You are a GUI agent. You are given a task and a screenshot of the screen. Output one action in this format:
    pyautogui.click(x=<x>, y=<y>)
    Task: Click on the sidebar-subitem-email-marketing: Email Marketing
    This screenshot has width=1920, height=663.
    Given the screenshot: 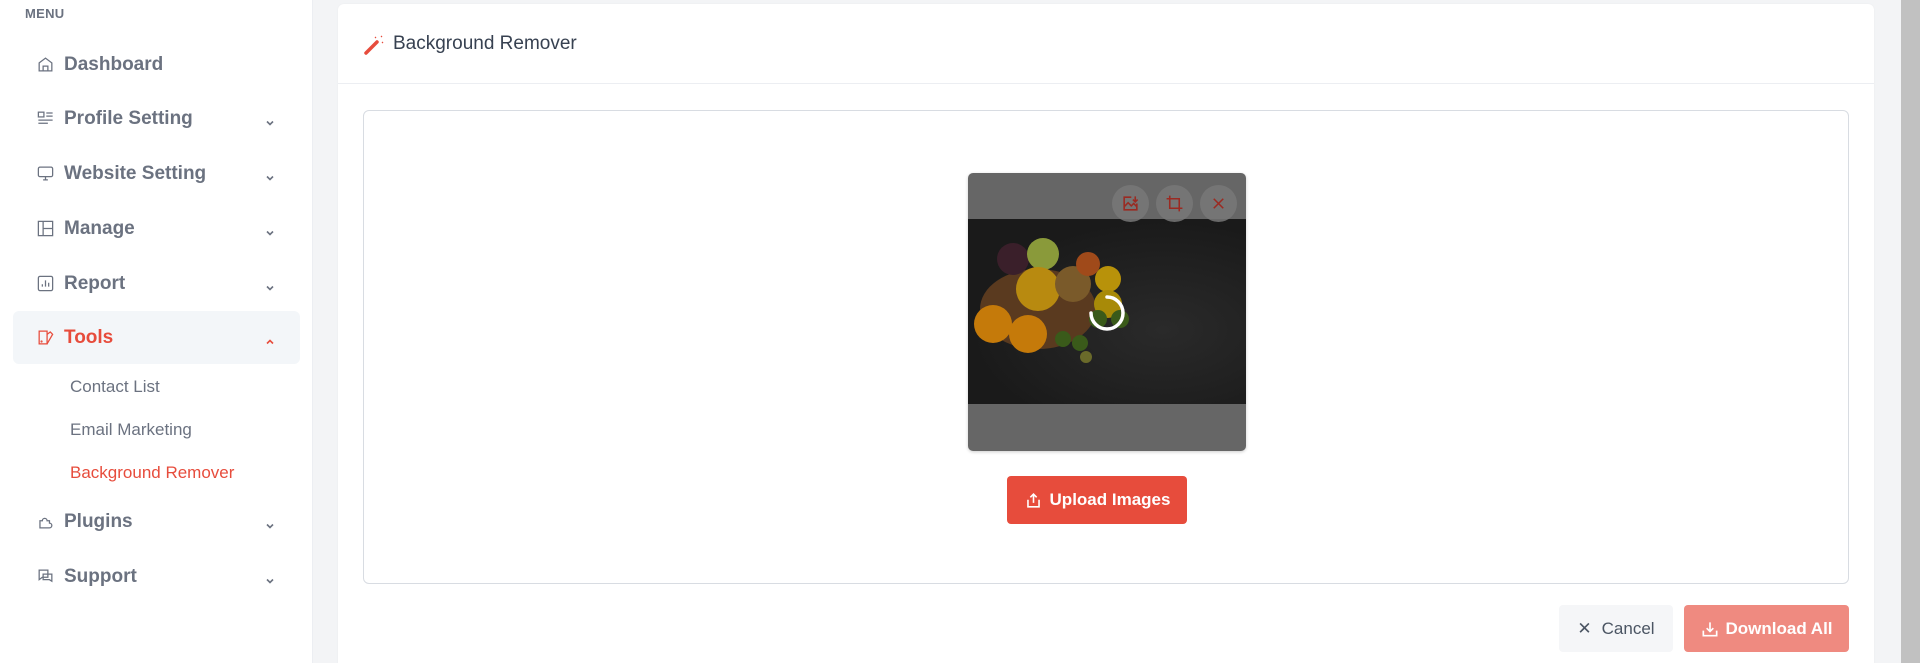 What is the action you would take?
    pyautogui.click(x=131, y=430)
    